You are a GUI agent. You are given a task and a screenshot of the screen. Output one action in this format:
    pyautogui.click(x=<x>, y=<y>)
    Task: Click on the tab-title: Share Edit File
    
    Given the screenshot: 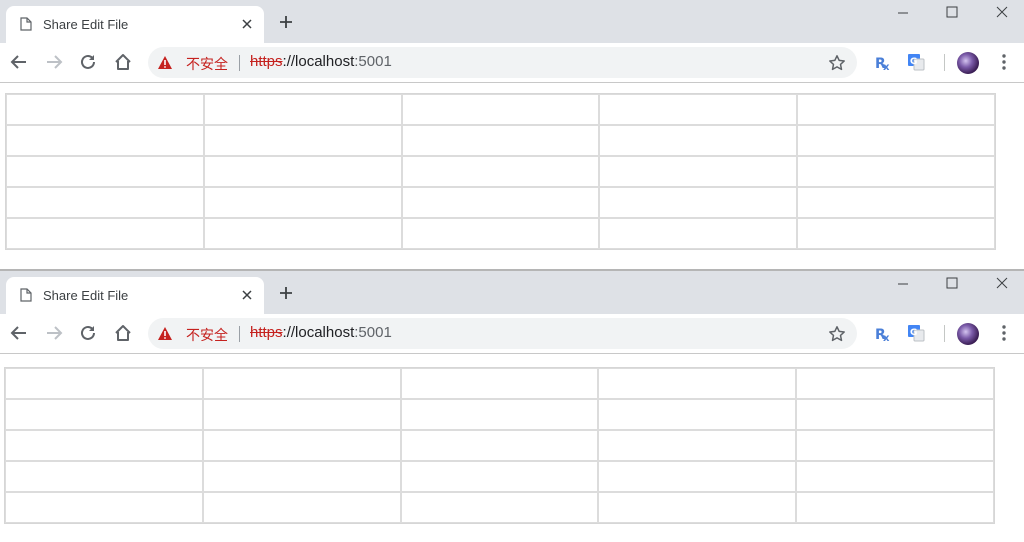 What is the action you would take?
    pyautogui.click(x=86, y=295)
    